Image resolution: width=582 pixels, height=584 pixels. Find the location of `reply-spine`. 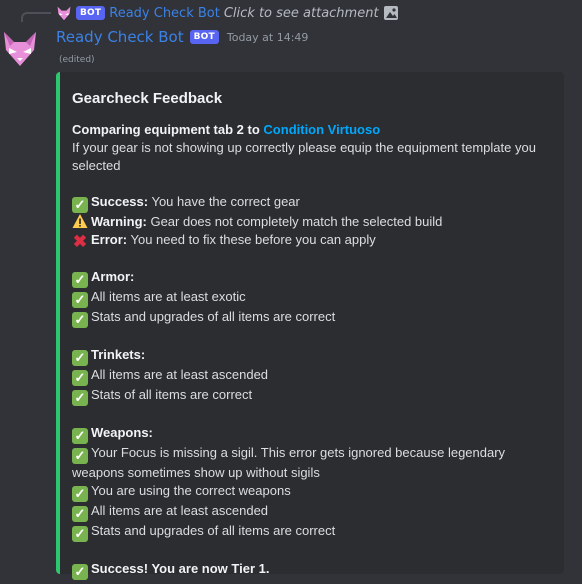

reply-spine is located at coordinates (36, 17).